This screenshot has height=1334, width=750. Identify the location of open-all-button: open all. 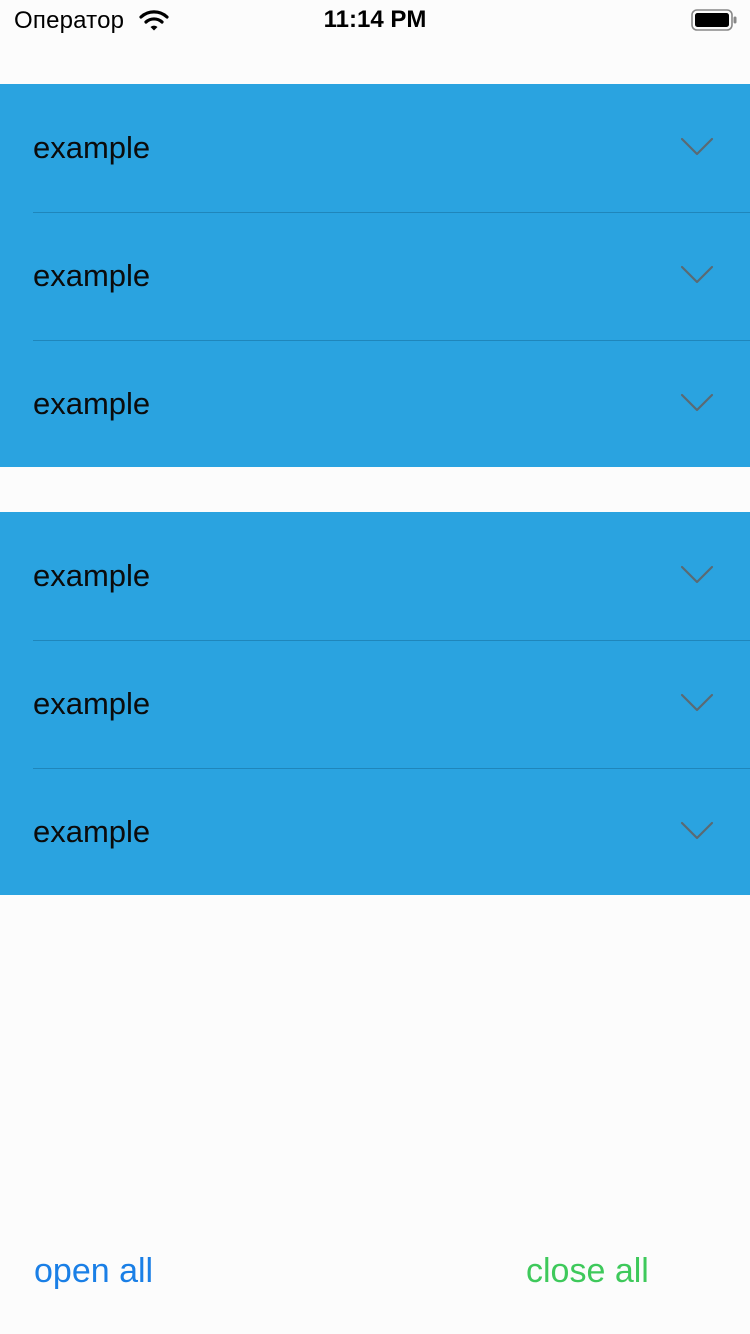
(93, 1271).